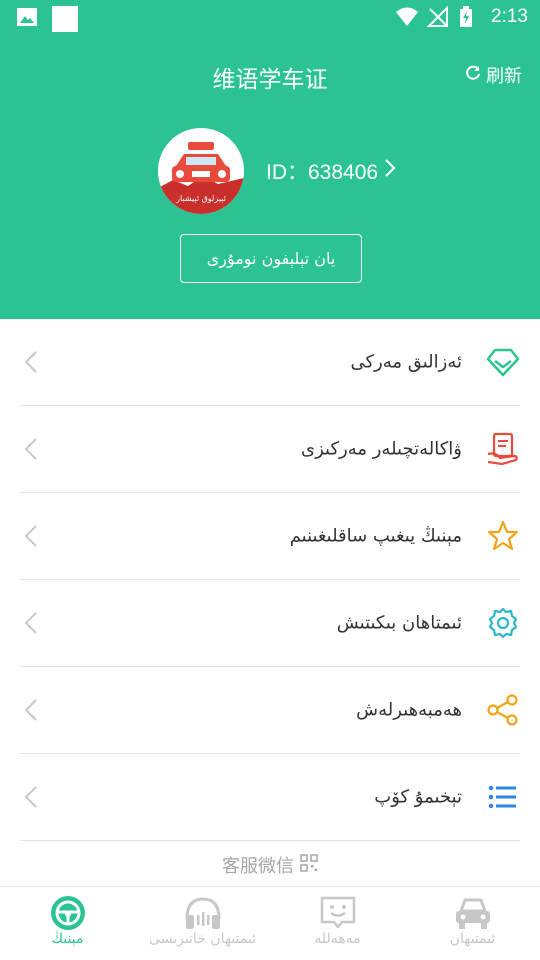 The image size is (540, 960). I want to click on nav-label: ئىمتىھان خاتىرىسى, so click(202, 939).